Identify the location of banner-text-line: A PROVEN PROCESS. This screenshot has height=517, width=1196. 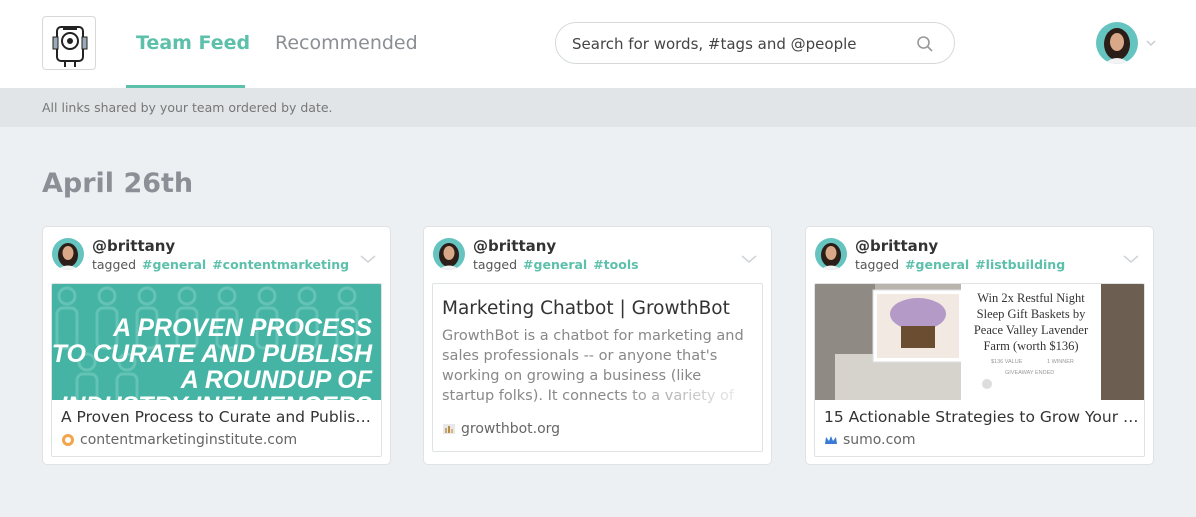
(242, 328).